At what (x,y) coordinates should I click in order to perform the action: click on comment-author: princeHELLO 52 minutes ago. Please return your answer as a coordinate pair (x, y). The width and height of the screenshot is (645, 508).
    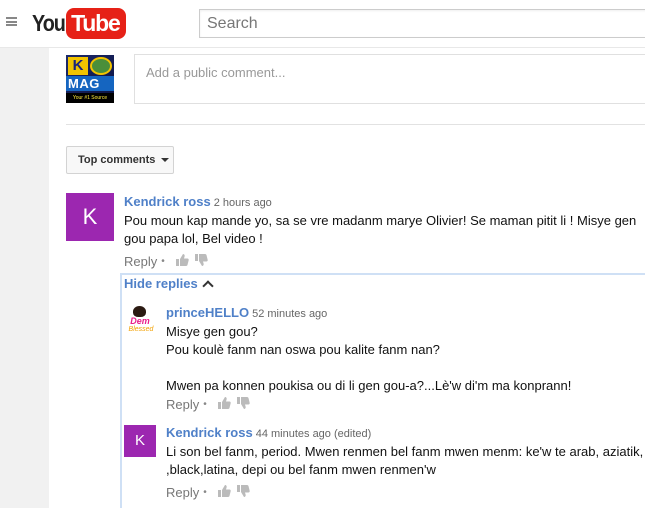
    Looking at the image, I should click on (246, 312).